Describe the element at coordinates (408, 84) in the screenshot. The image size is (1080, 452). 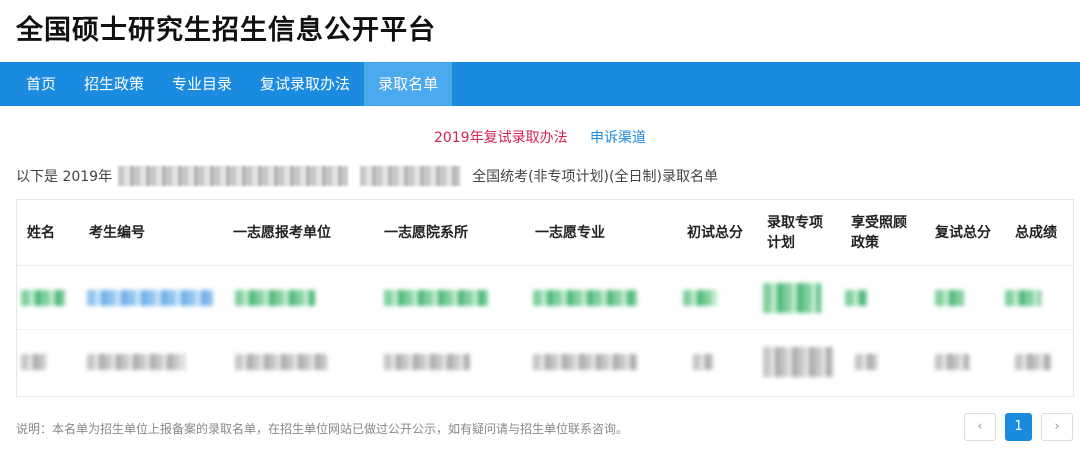
I see `nav-item-admission-list: 录取名单` at that location.